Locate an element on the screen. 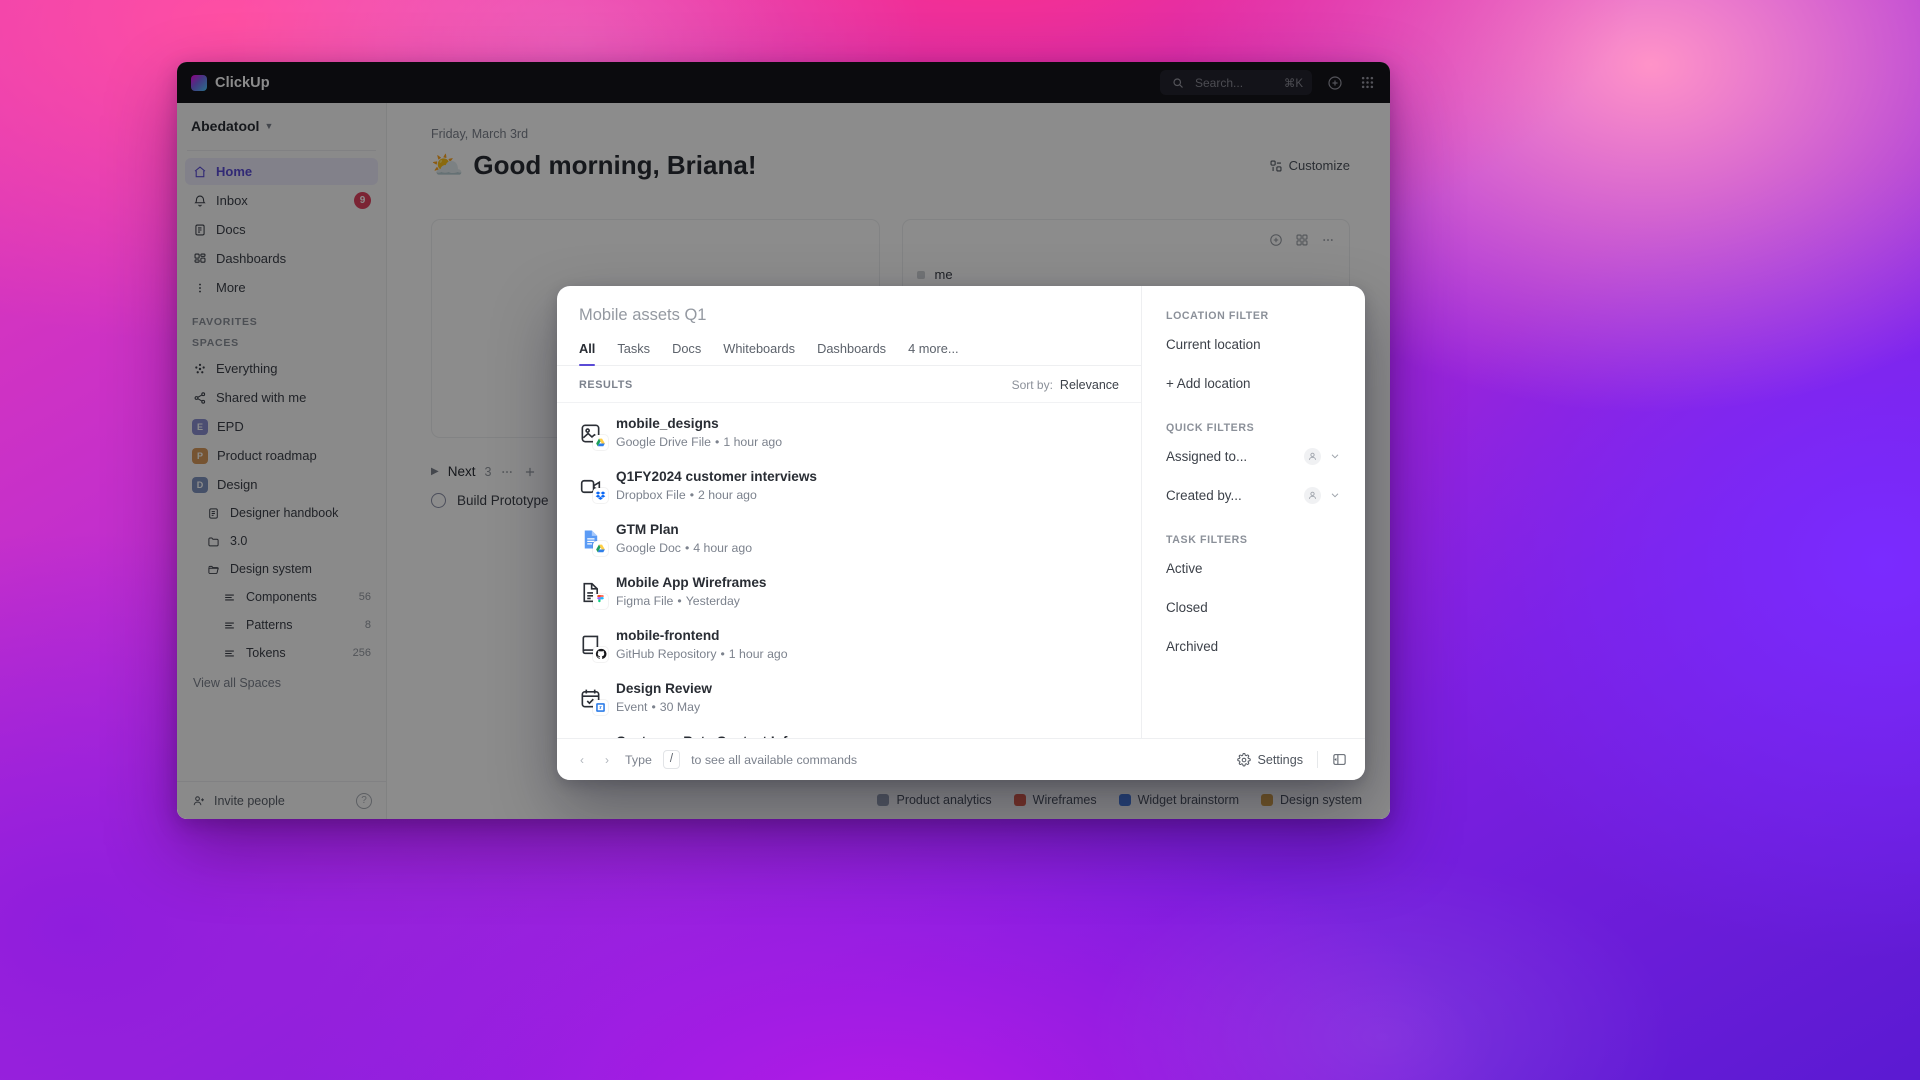 This screenshot has width=1920, height=1080. result-type: GitHub Repository is located at coordinates (666, 653).